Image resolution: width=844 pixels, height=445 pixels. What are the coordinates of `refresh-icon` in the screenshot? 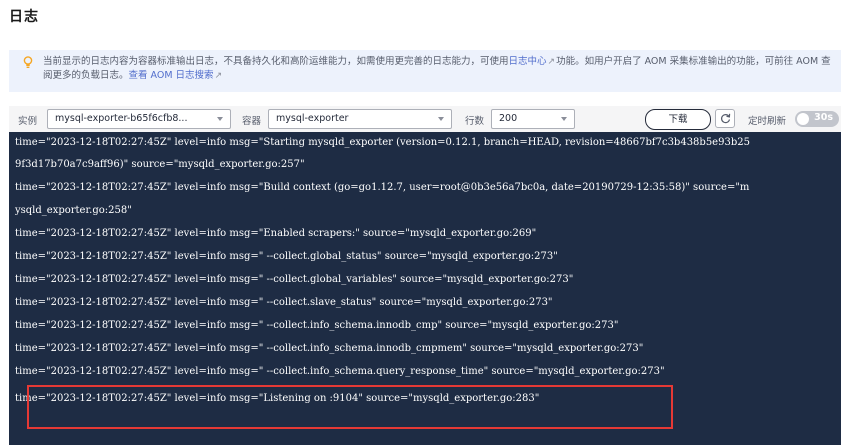 It's located at (726, 118).